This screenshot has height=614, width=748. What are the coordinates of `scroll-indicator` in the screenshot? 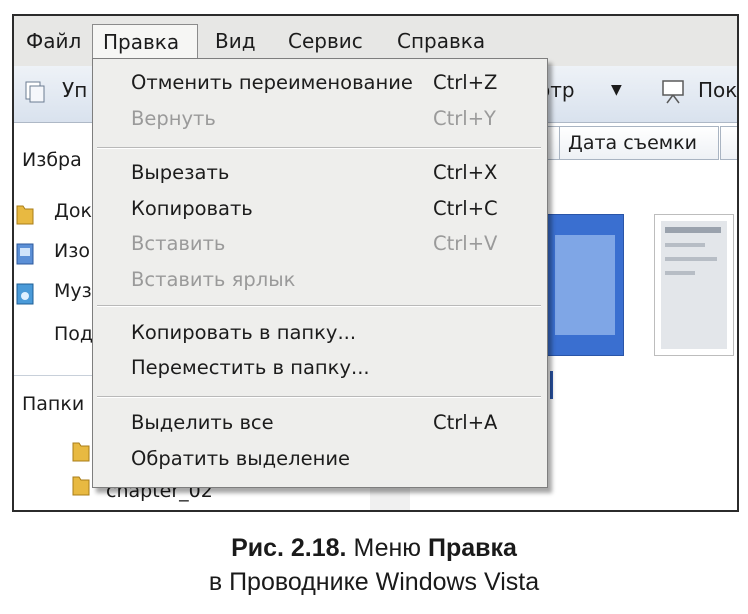 It's located at (551, 385).